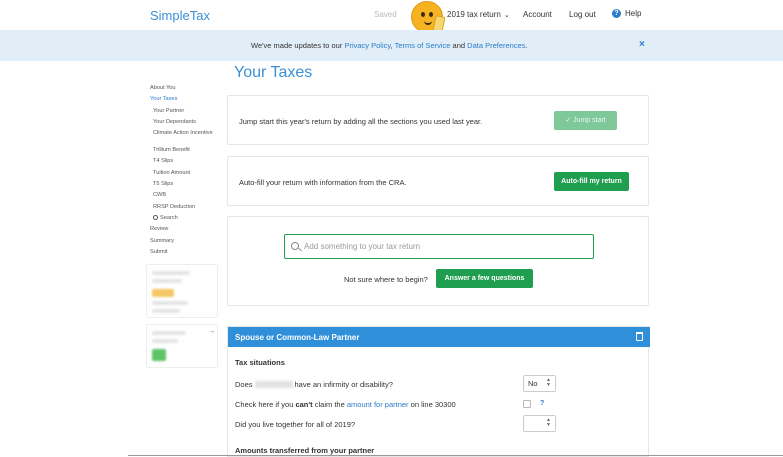 This screenshot has width=783, height=457. What do you see at coordinates (187, 136) in the screenshot?
I see `sidebar-item-climate-action: Climate Action Incentive` at bounding box center [187, 136].